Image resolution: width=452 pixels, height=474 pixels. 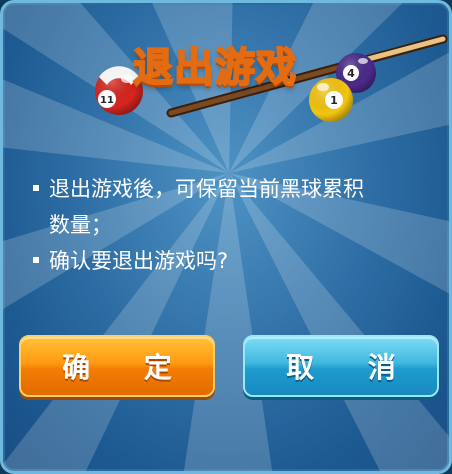 I want to click on billiard-ball-1-icon: 1, so click(x=331, y=100).